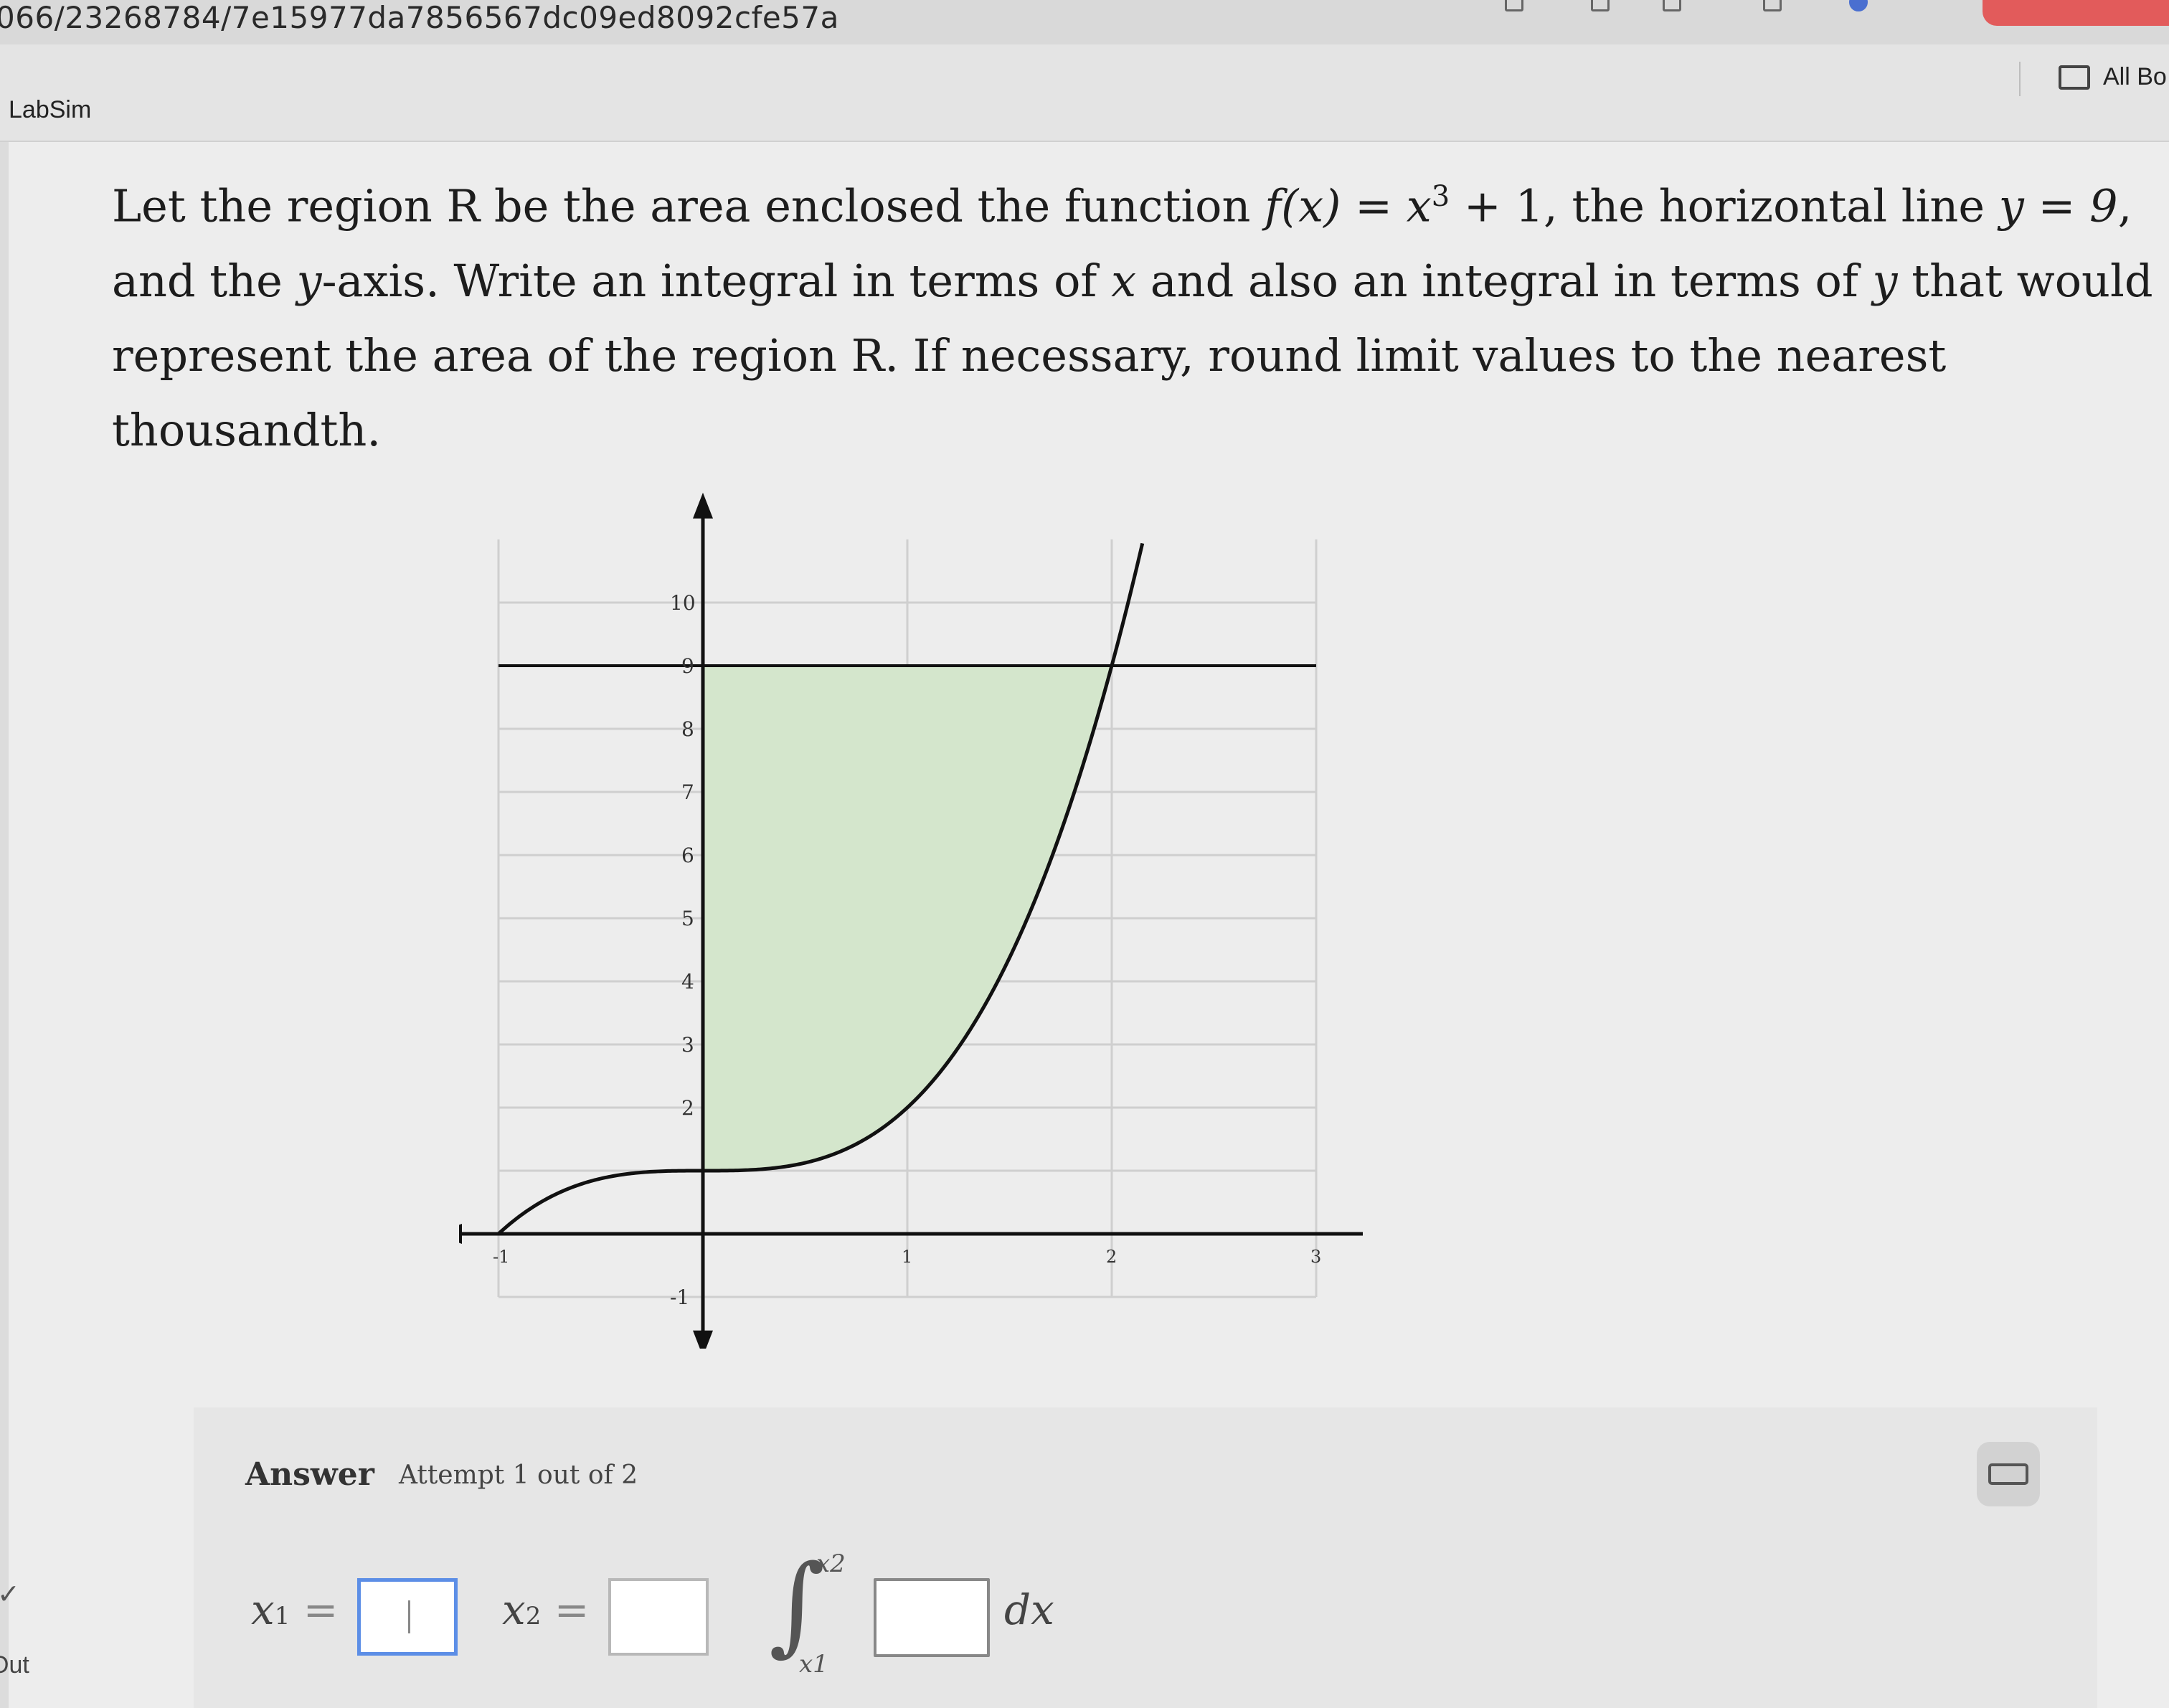 The height and width of the screenshot is (1708, 2169). What do you see at coordinates (2058, 205) in the screenshot?
I see `line-expression: y = 9` at bounding box center [2058, 205].